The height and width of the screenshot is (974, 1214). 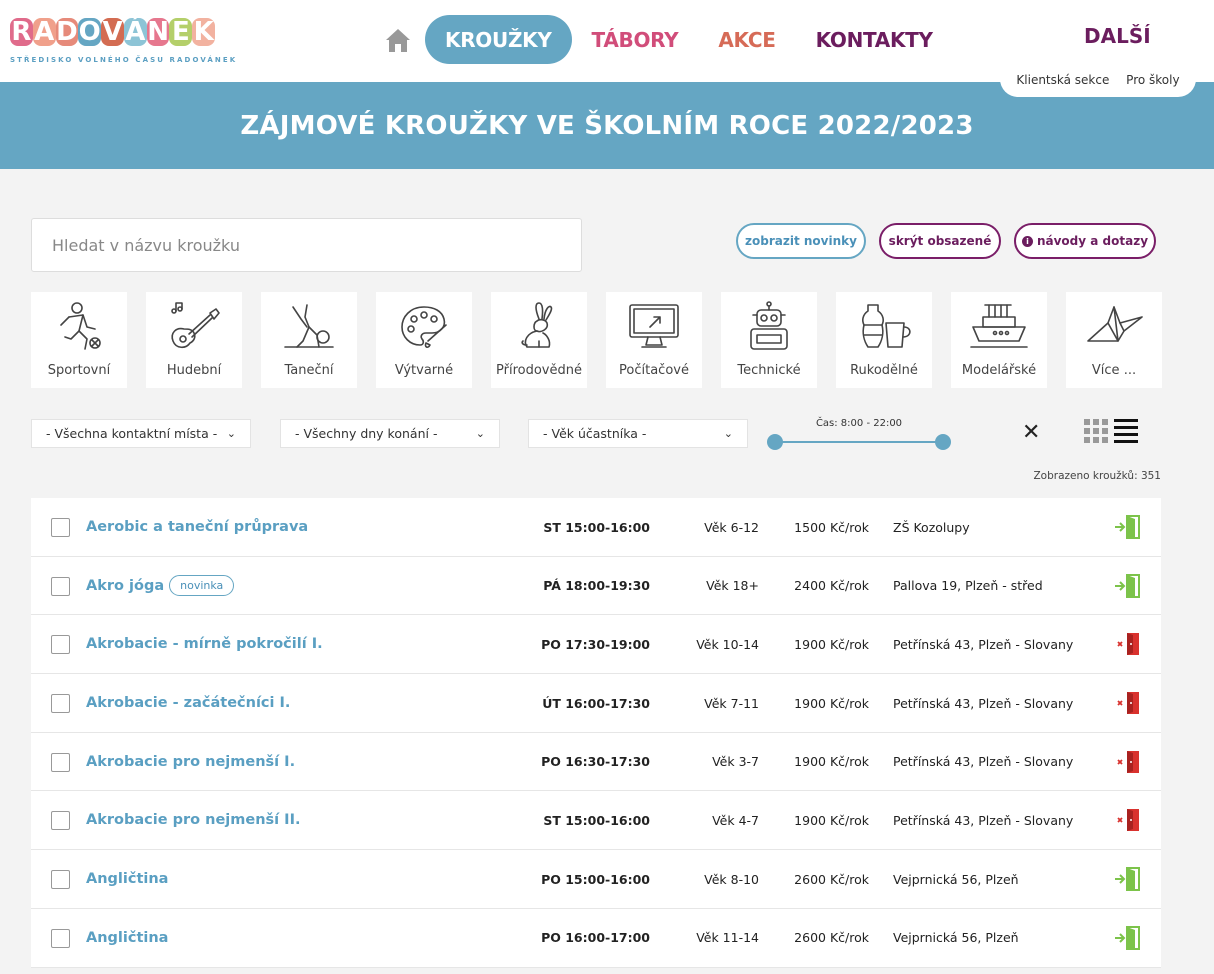 What do you see at coordinates (956, 879) in the screenshot?
I see `course-place: Vejprnická 56, Plzeň` at bounding box center [956, 879].